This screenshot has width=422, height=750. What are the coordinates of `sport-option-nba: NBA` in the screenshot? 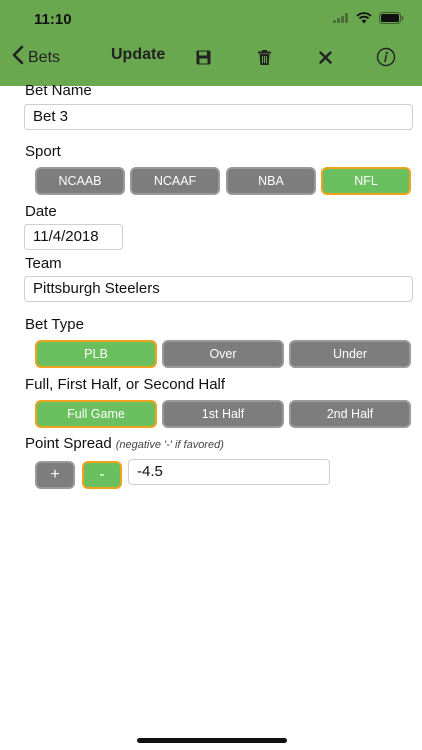 It's located at (271, 181).